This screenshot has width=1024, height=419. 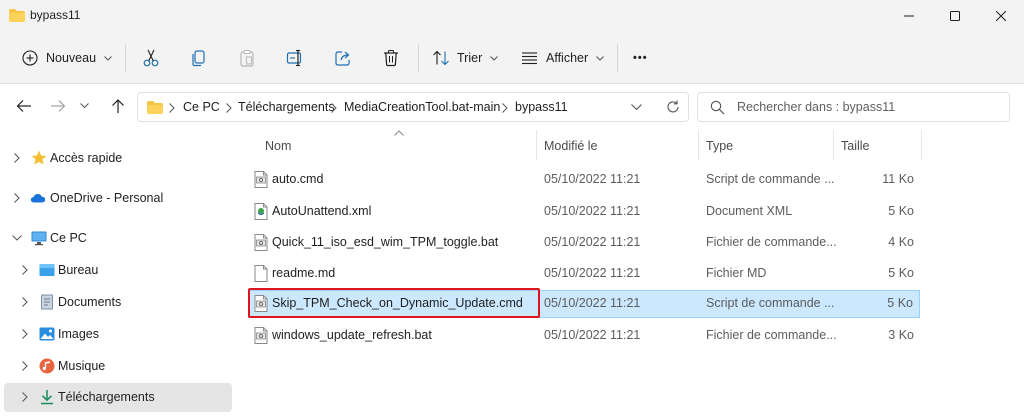 What do you see at coordinates (816, 107) in the screenshot?
I see `search-placeholder: Rechercher dans : bypass11` at bounding box center [816, 107].